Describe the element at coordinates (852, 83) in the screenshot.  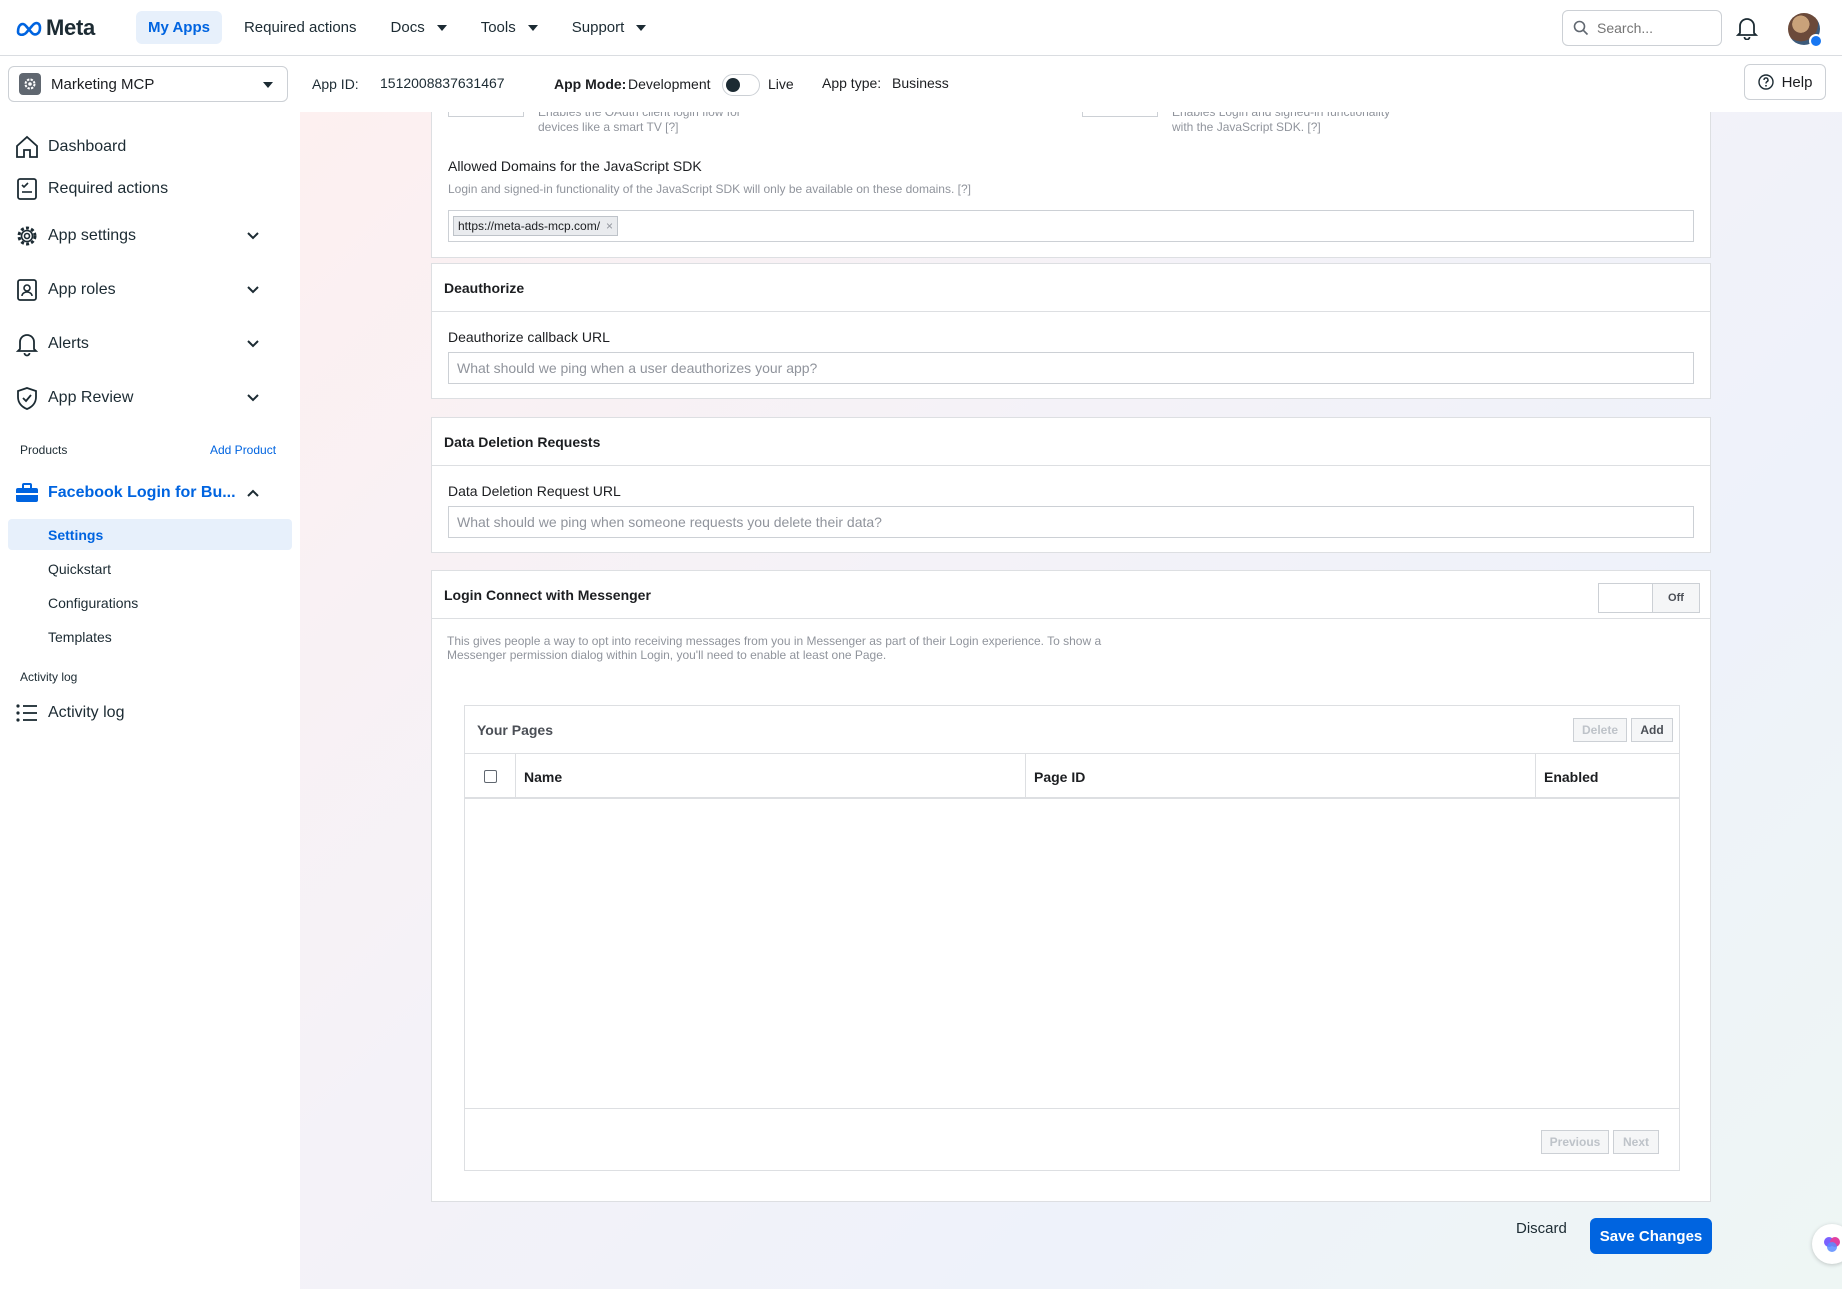
I see `app-type-label: App type:` at that location.